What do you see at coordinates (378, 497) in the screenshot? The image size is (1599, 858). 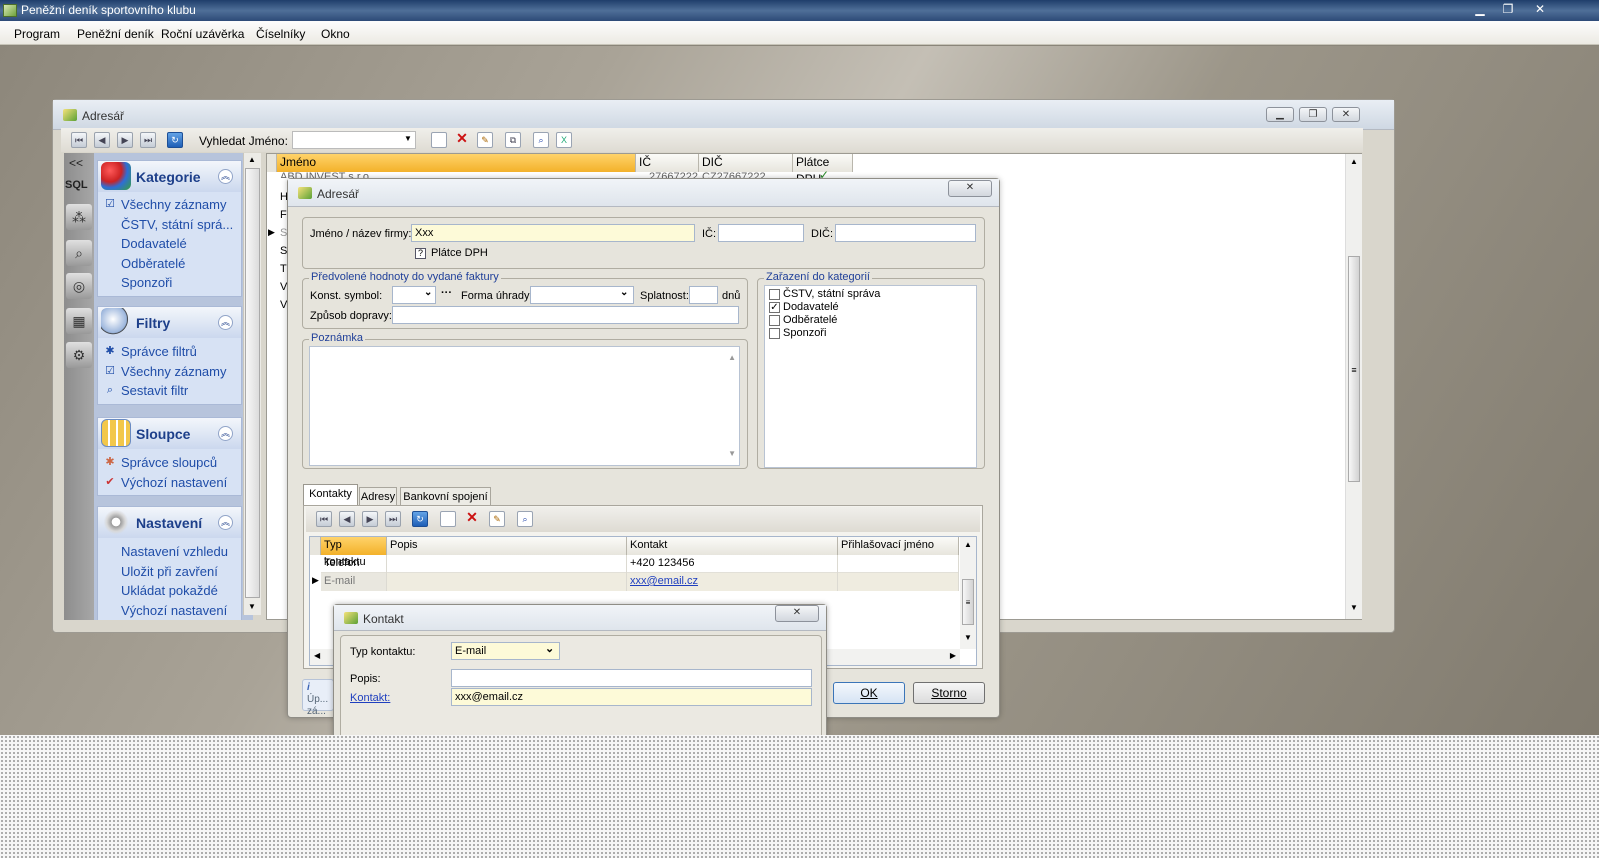 I see `tab-adresy: Adresy` at bounding box center [378, 497].